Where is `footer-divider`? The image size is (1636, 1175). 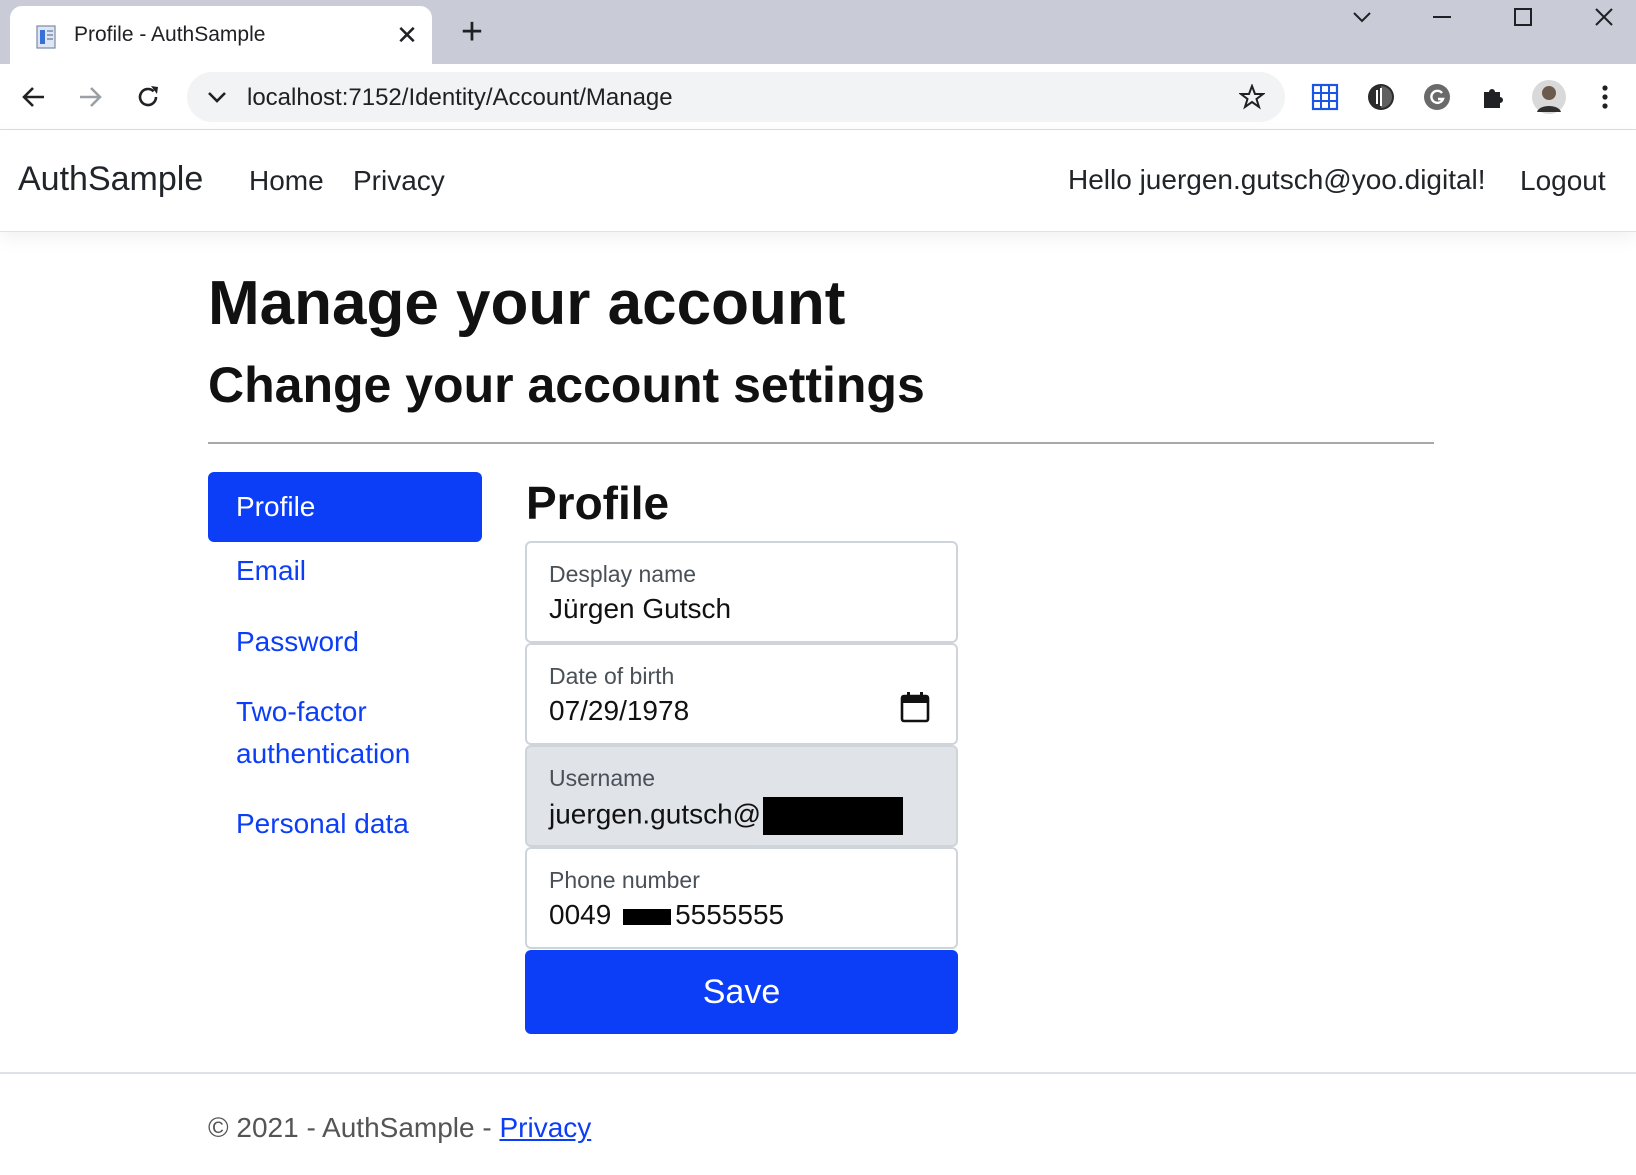 footer-divider is located at coordinates (818, 1073).